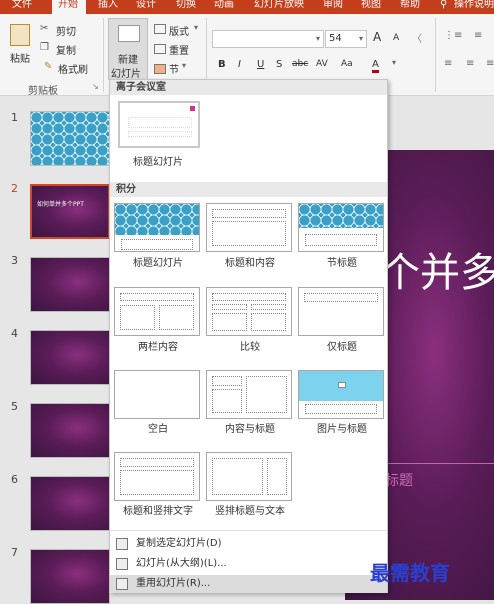 Image resolution: width=494 pixels, height=604 pixels. Describe the element at coordinates (14, 188) in the screenshot. I see `slide-number: 2` at that location.